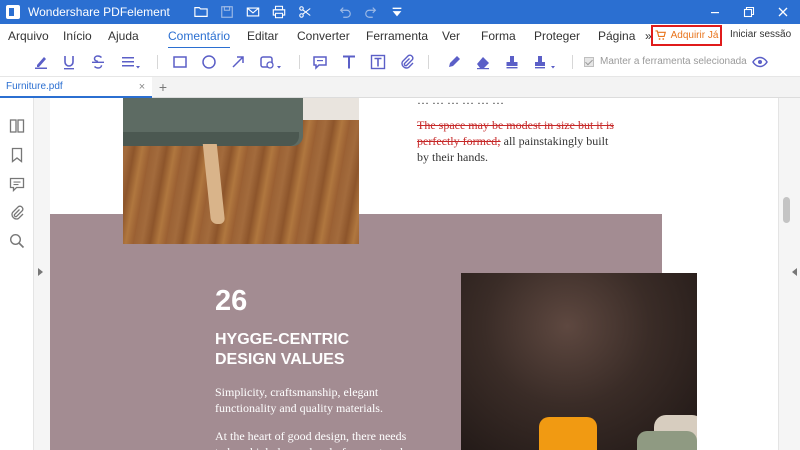 The height and width of the screenshot is (450, 800). Describe the element at coordinates (76, 87) in the screenshot. I see `tab-furniture-pdf: Furniture.pdf ×` at that location.